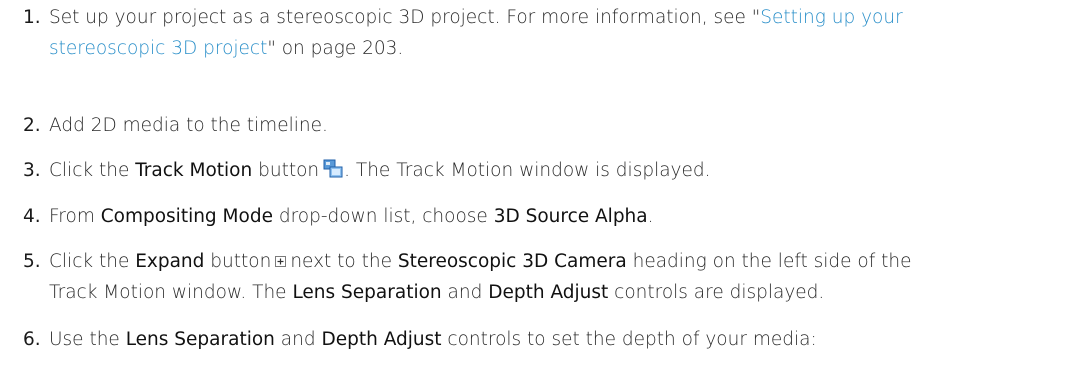  I want to click on text-fragment: Use the, so click(87, 339).